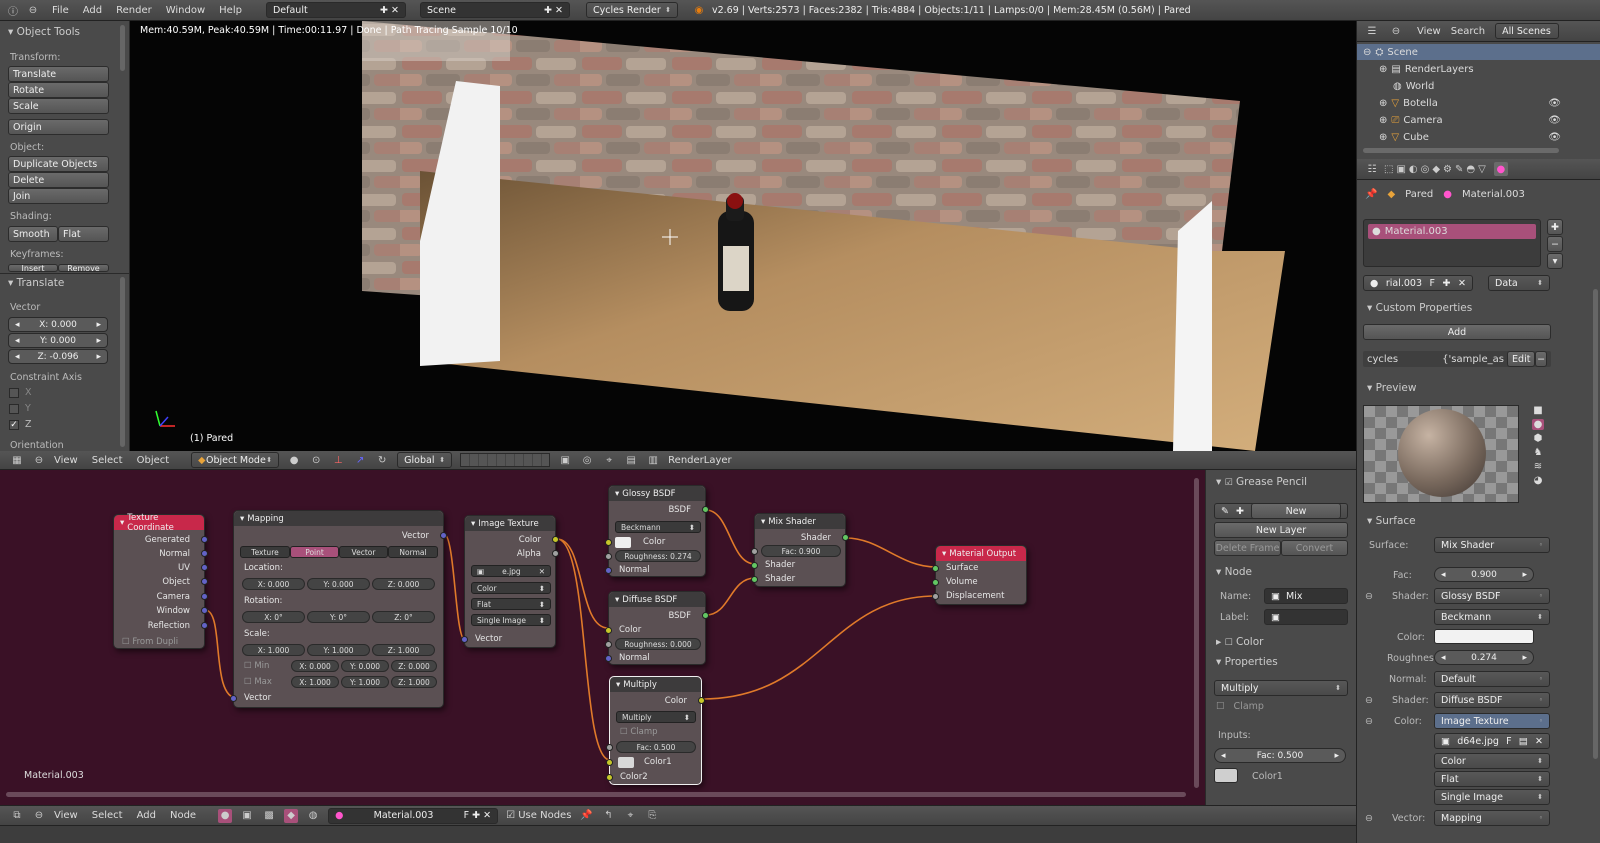 The image size is (1600, 843). What do you see at coordinates (631, 10) in the screenshot?
I see `render-engine-select: Cycles Render ⬍` at bounding box center [631, 10].